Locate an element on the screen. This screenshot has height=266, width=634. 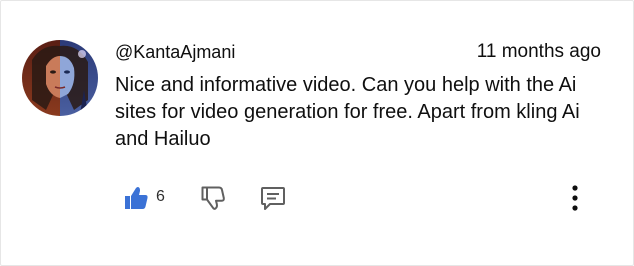
thumbs-up-icon is located at coordinates (136, 198).